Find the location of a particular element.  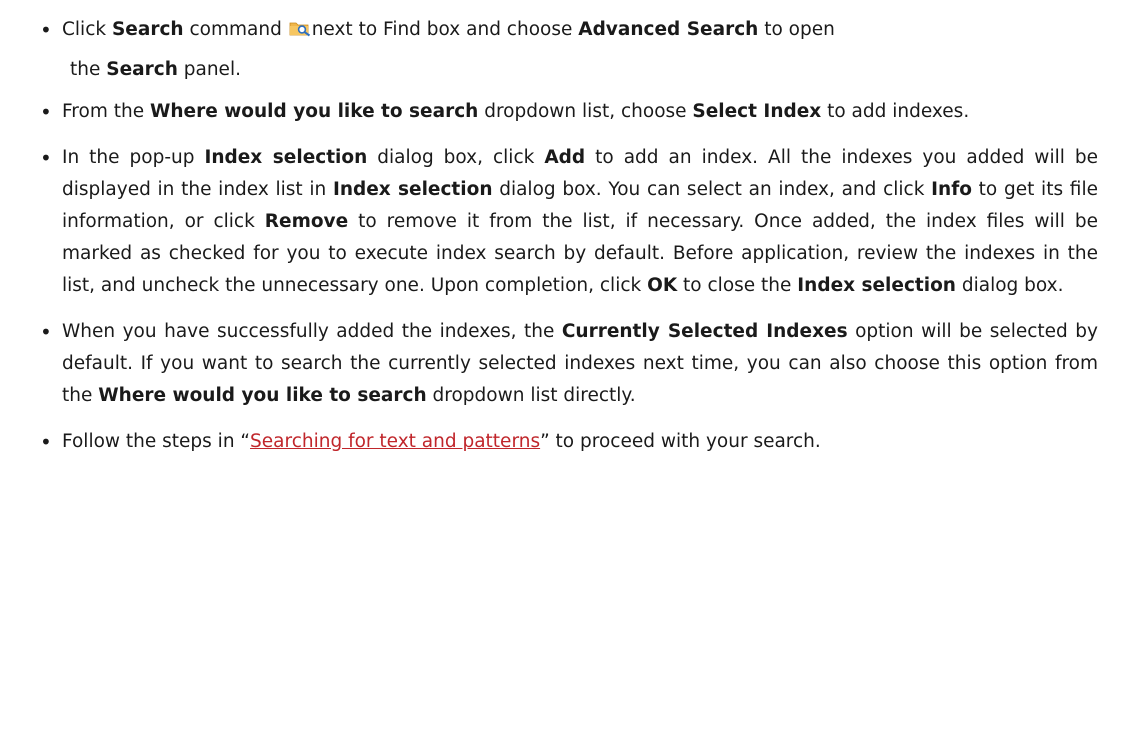

step-text: In the pop-up is located at coordinates (133, 157).